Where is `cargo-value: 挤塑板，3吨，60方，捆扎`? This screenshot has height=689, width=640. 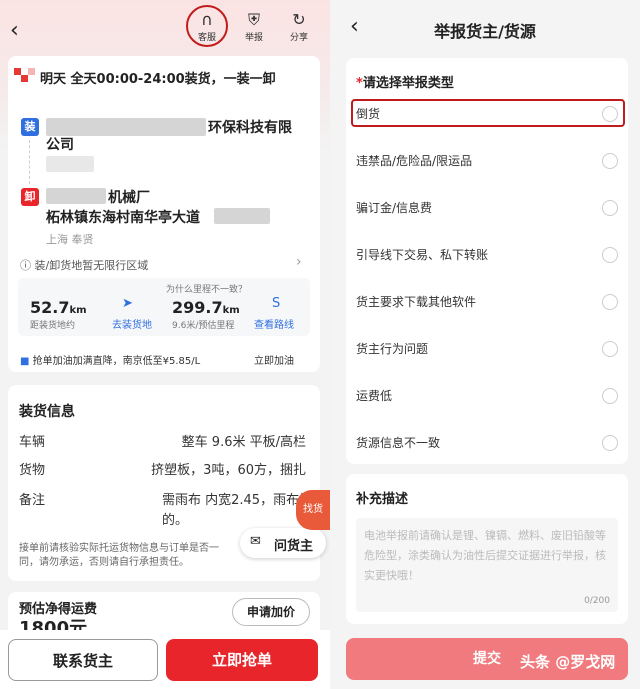
cargo-value: 挤塑板，3吨，60方，捆扎 is located at coordinates (228, 470).